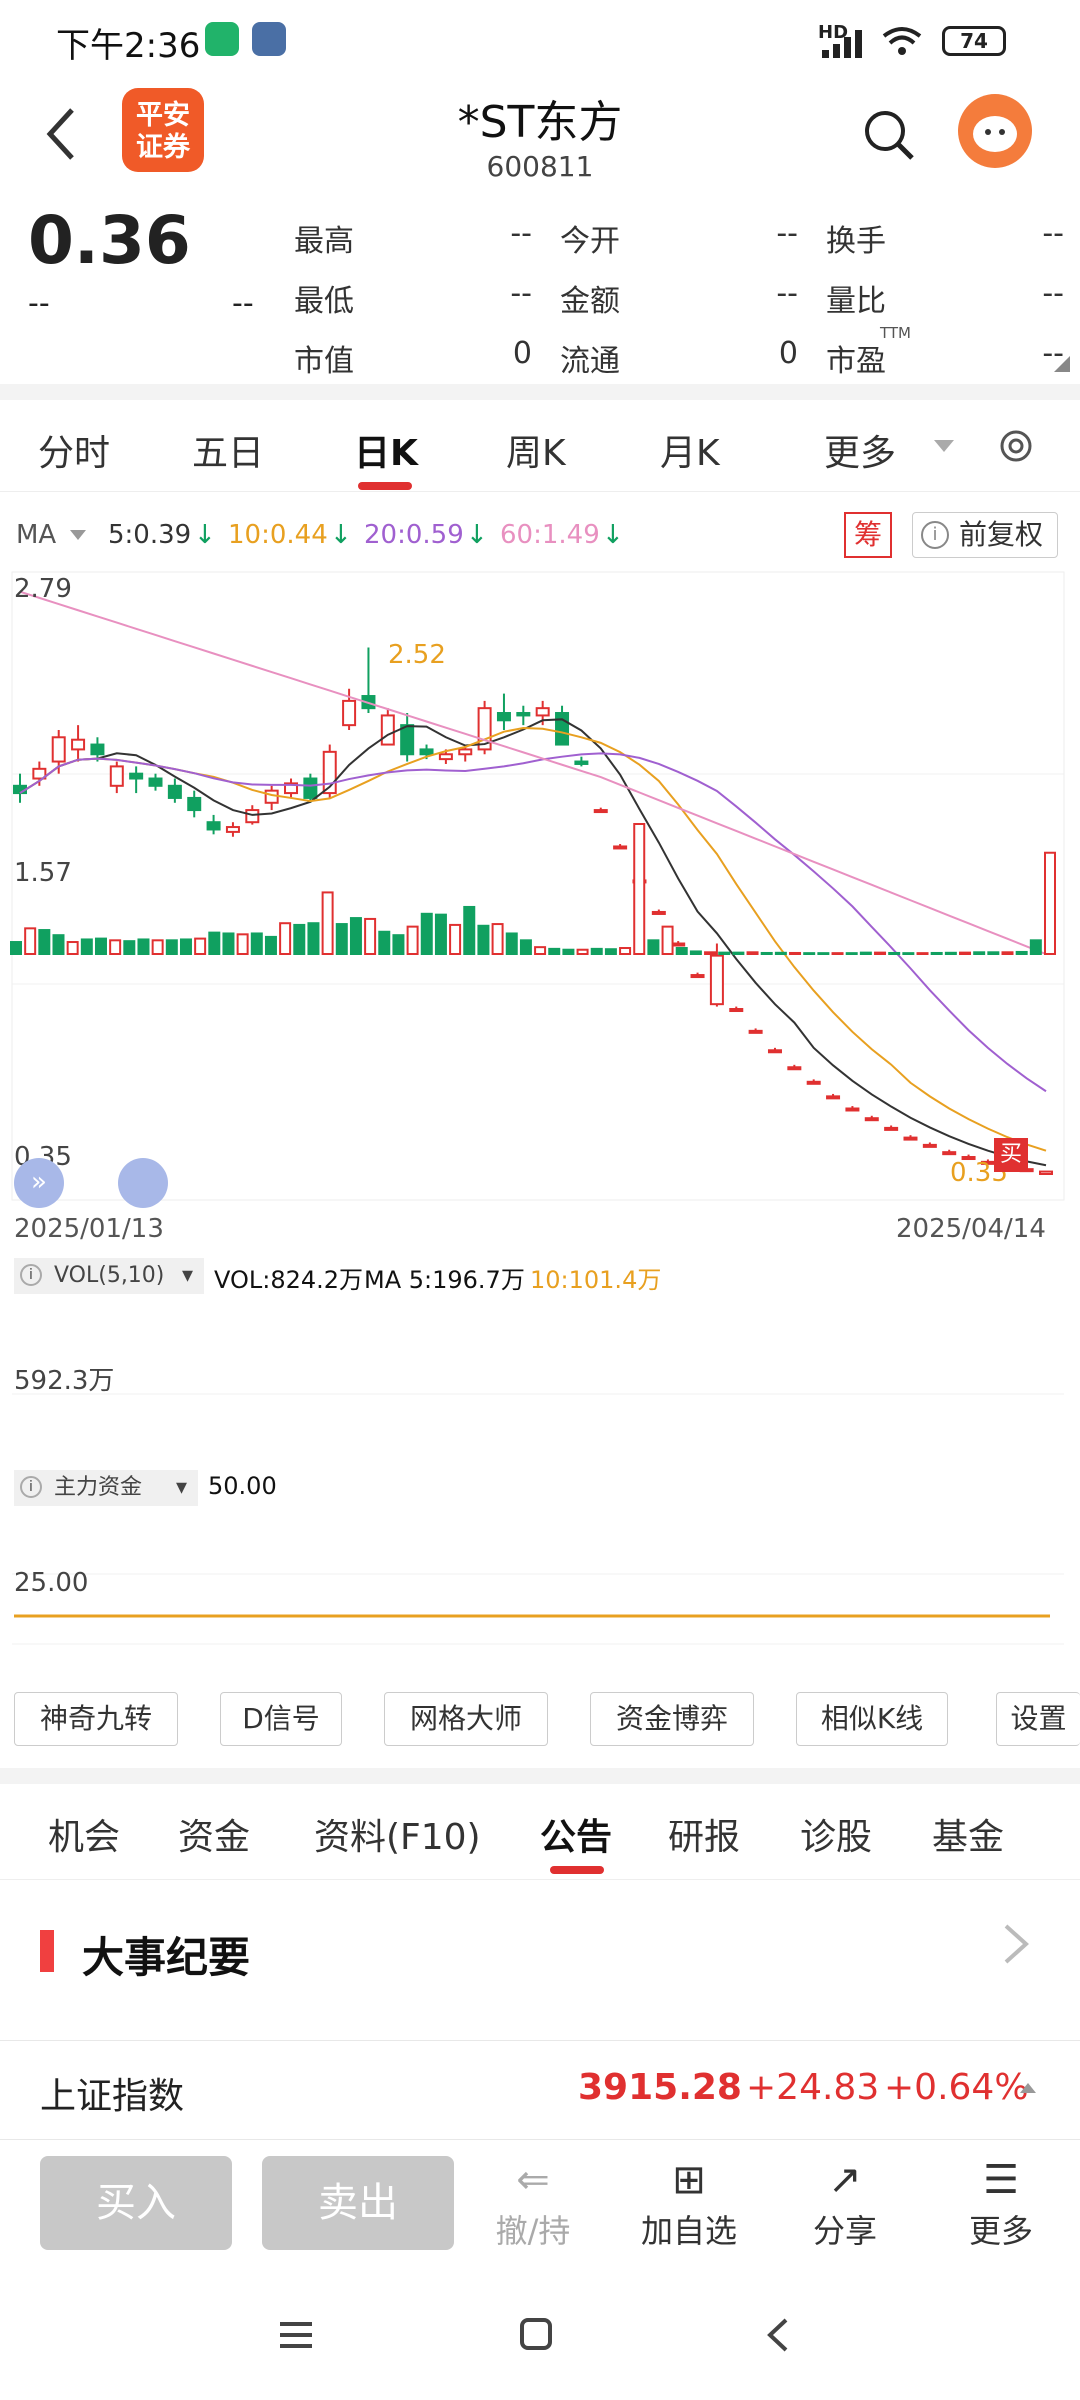 The width and height of the screenshot is (1080, 2400). What do you see at coordinates (417, 655) in the screenshot?
I see `high-marker: 2.52` at bounding box center [417, 655].